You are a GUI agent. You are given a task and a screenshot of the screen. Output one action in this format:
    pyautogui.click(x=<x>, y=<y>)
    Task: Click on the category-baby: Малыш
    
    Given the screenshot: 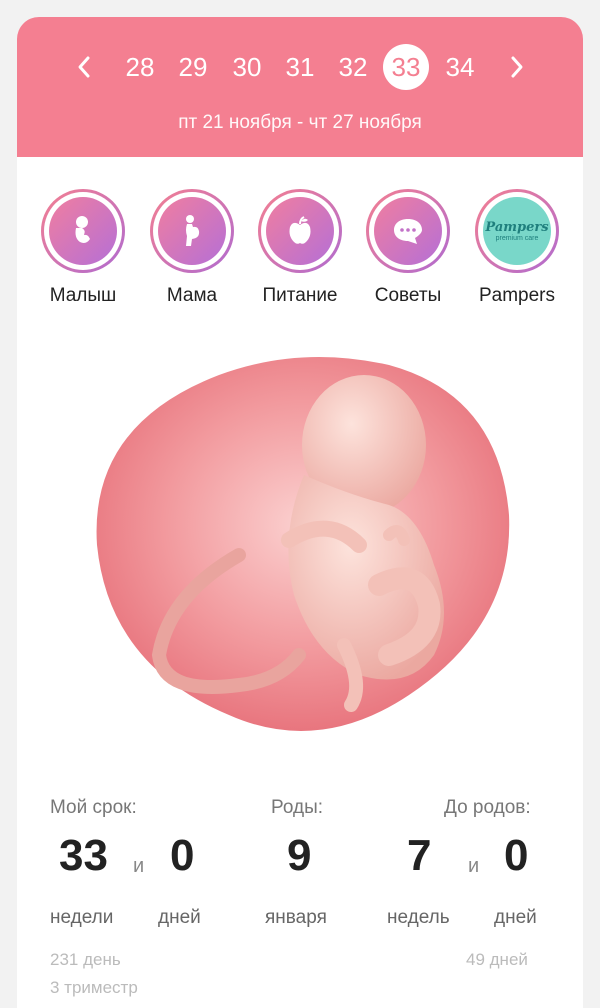 What is the action you would take?
    pyautogui.click(x=83, y=248)
    